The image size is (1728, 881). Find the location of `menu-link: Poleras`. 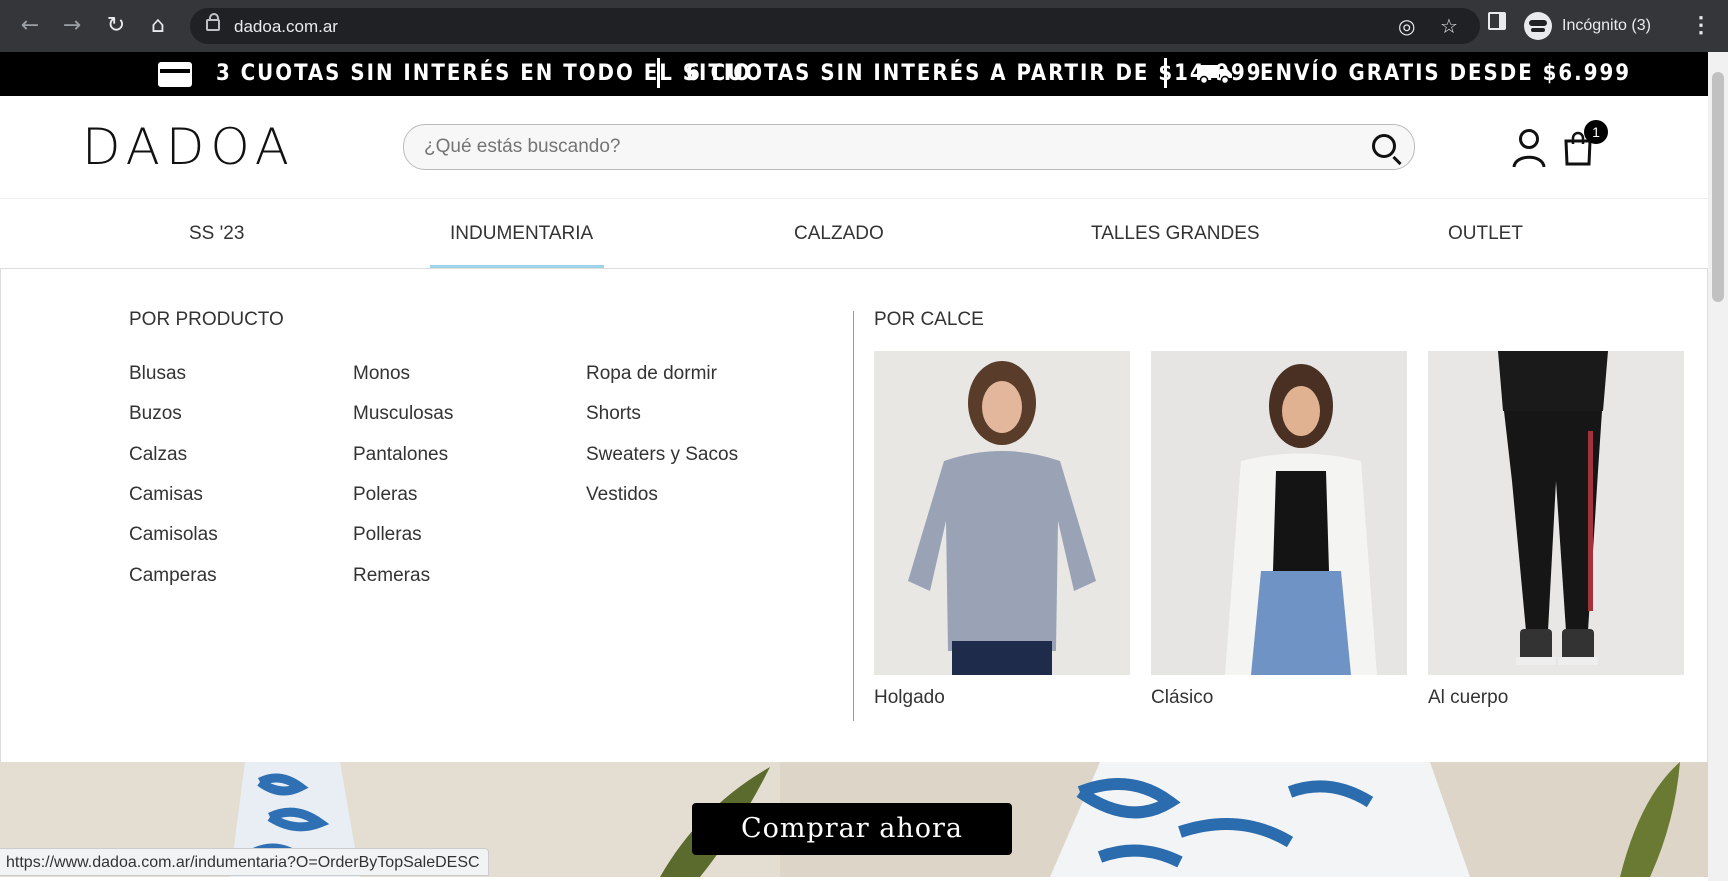

menu-link: Poleras is located at coordinates (385, 495).